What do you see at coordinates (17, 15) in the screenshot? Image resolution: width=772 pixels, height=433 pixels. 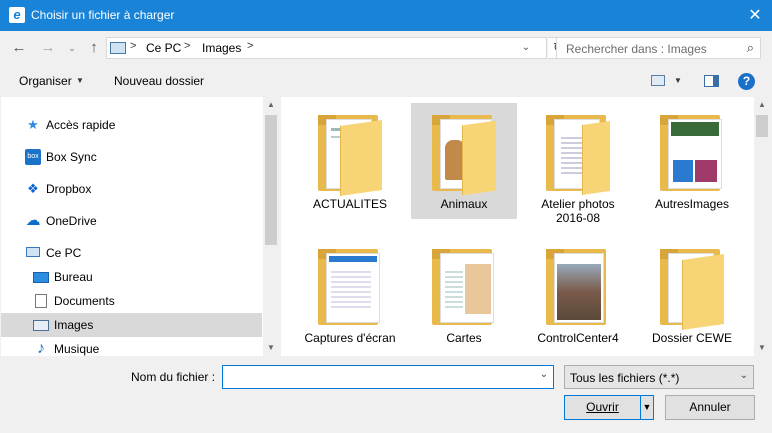 I see `ie-icon: e` at bounding box center [17, 15].